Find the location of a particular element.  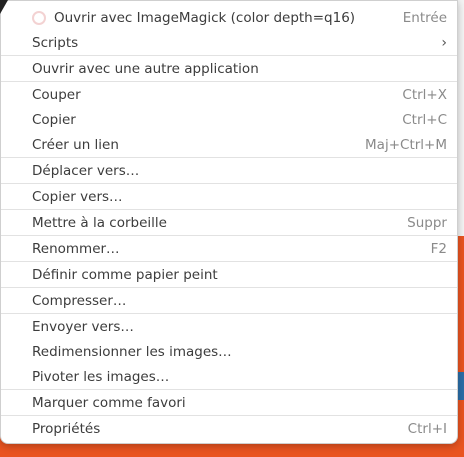

mouse-cursor-icon is located at coordinates (4, 7).